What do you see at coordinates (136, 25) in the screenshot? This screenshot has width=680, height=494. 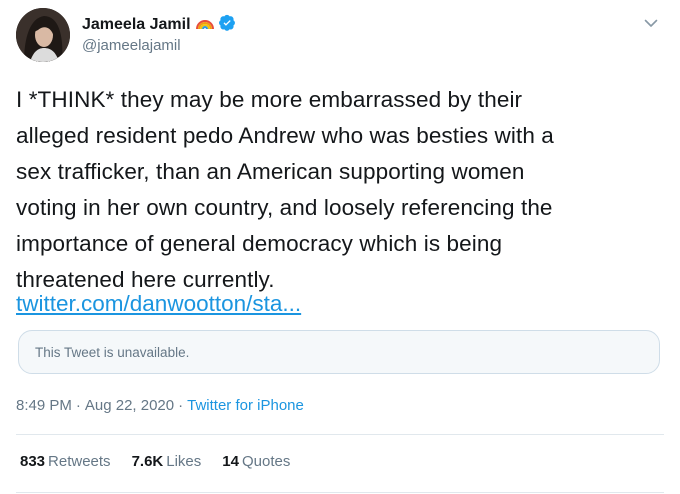 I see `author-name: Jameela Jamil` at bounding box center [136, 25].